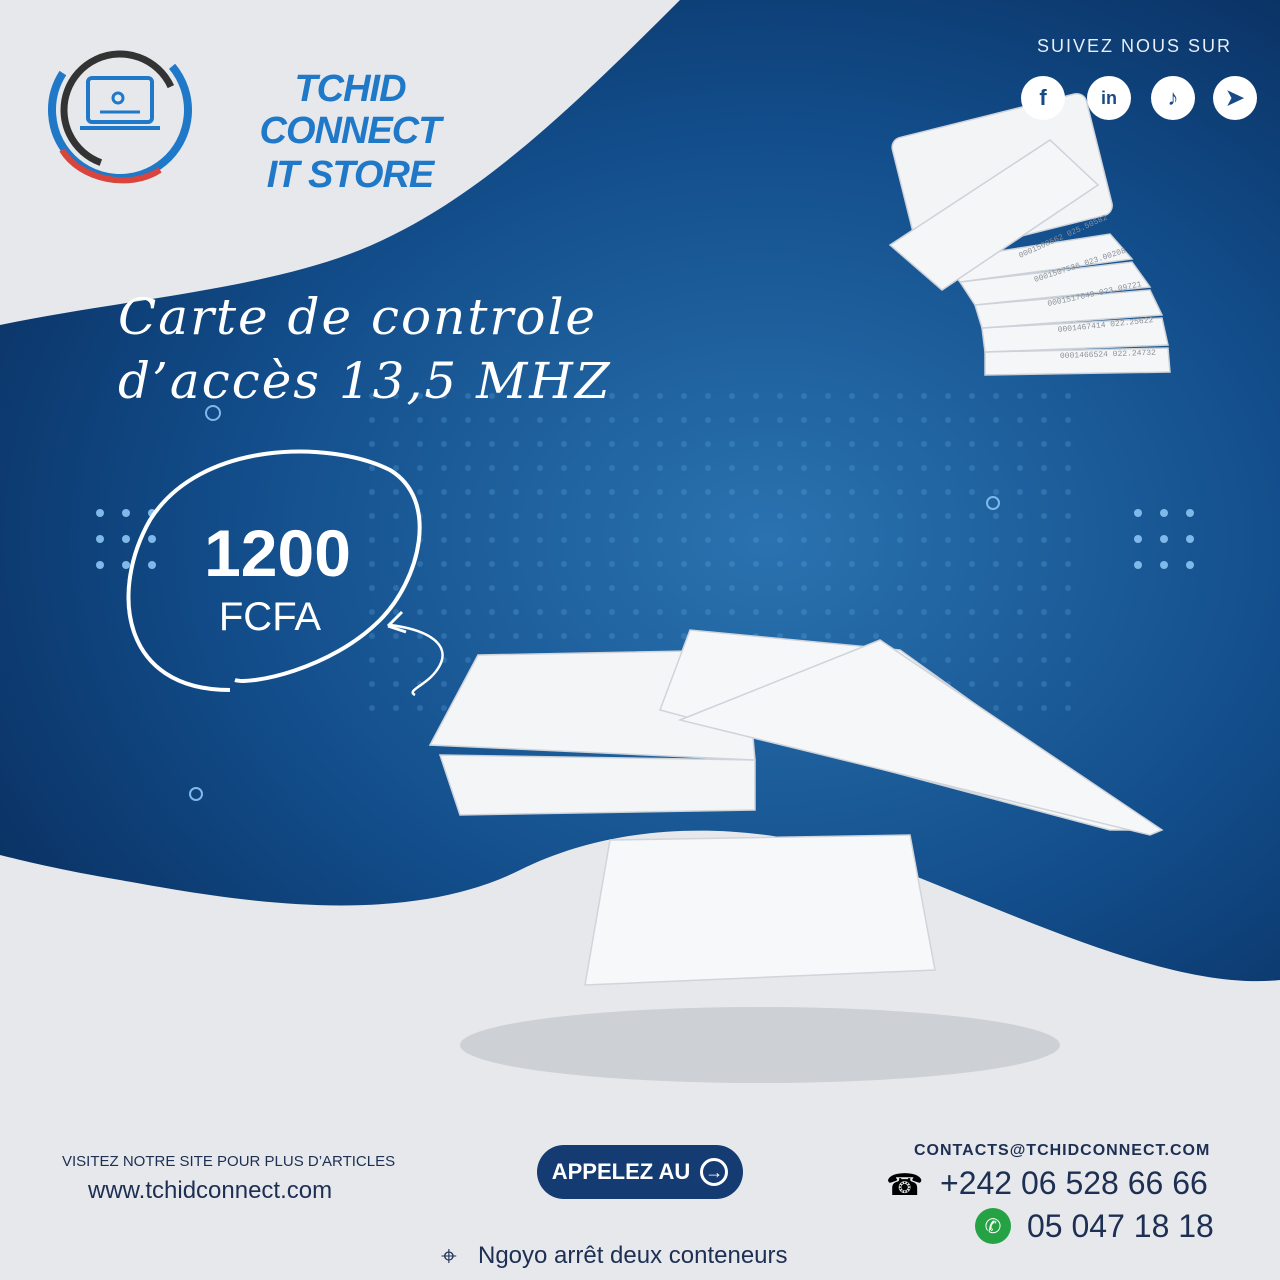 The width and height of the screenshot is (1280, 1280). What do you see at coordinates (350, 175) in the screenshot?
I see `brand-line2: IT STORE` at bounding box center [350, 175].